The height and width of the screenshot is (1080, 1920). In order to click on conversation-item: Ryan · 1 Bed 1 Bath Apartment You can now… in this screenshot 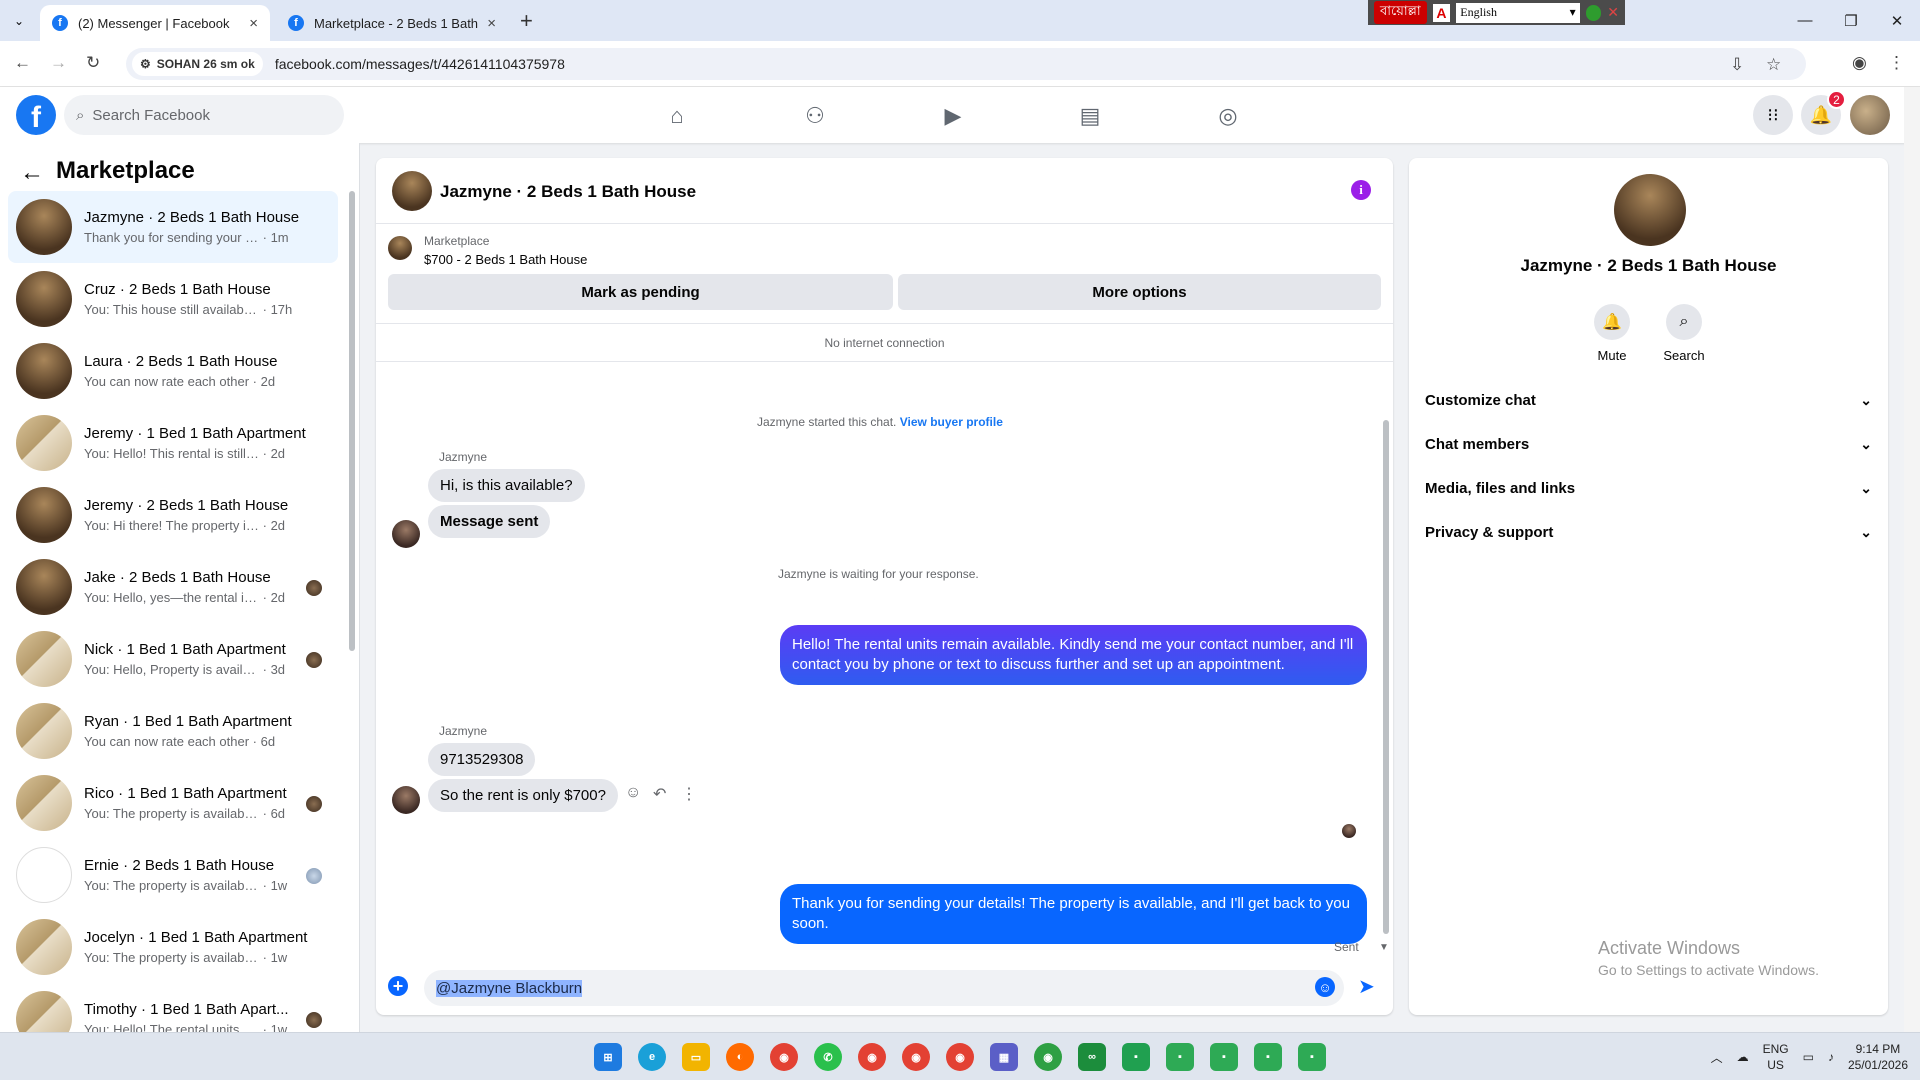, I will do `click(173, 731)`.